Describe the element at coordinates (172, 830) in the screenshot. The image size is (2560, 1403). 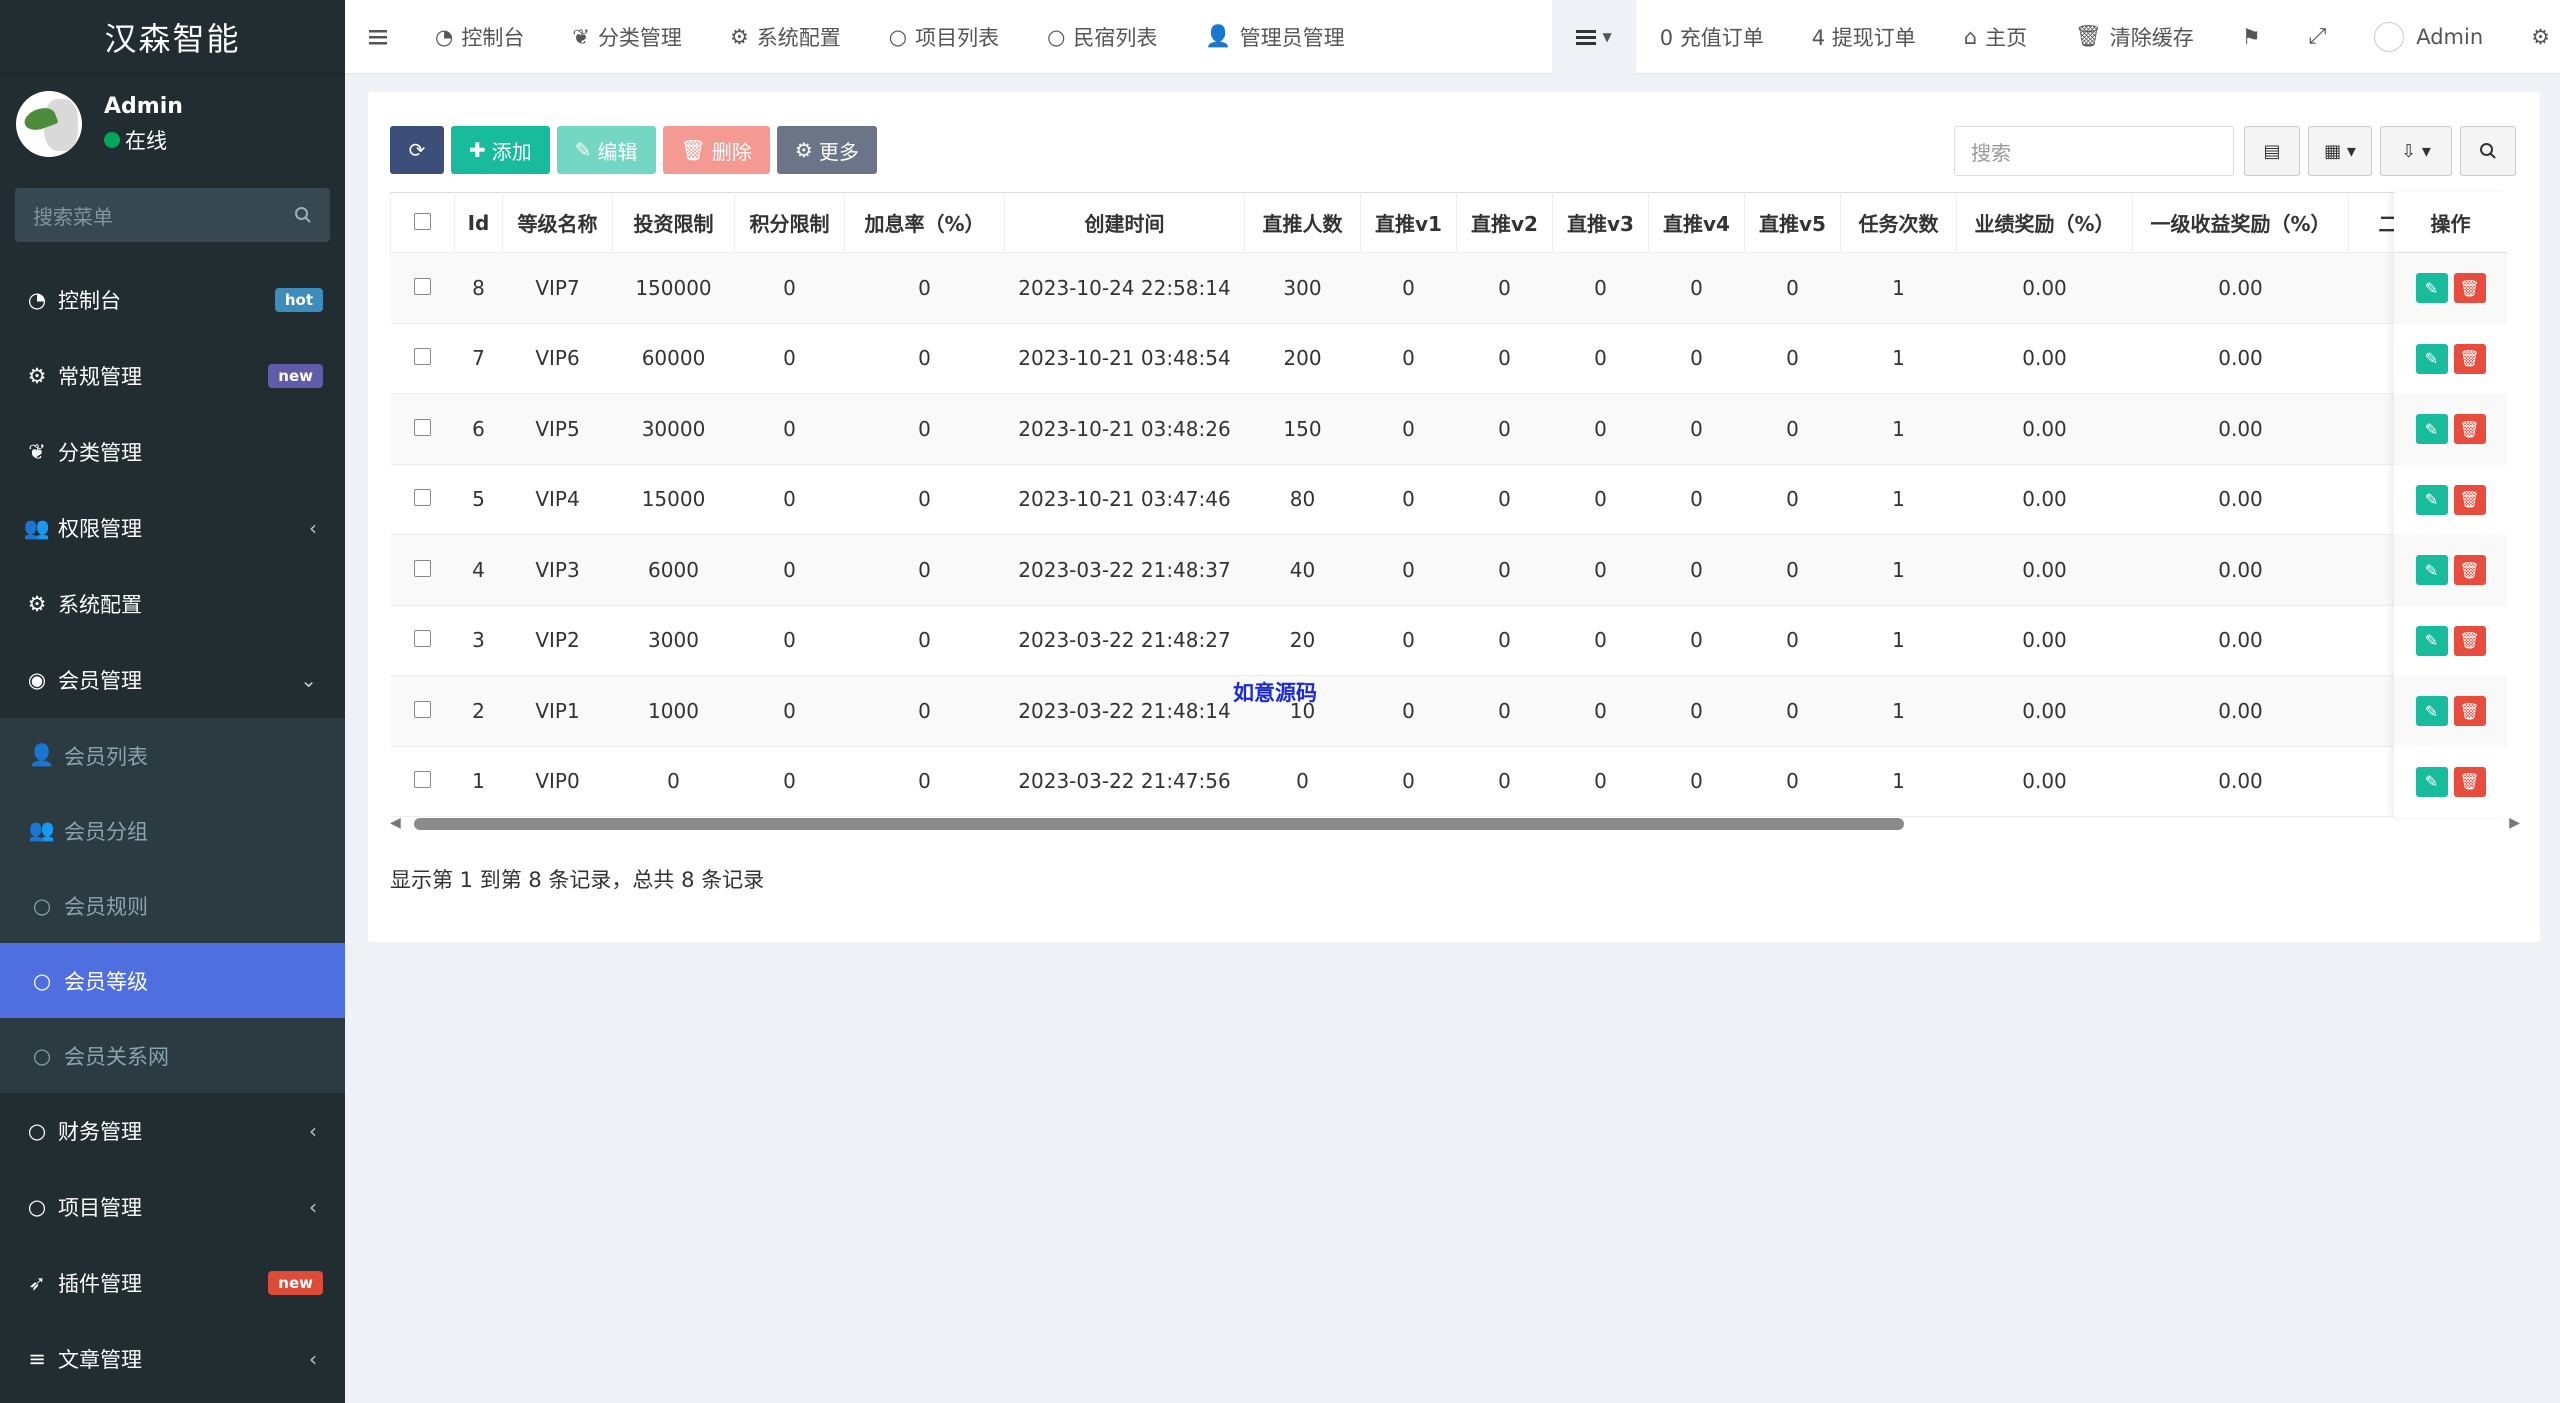
I see `submenu-item: 👥会员分组` at that location.